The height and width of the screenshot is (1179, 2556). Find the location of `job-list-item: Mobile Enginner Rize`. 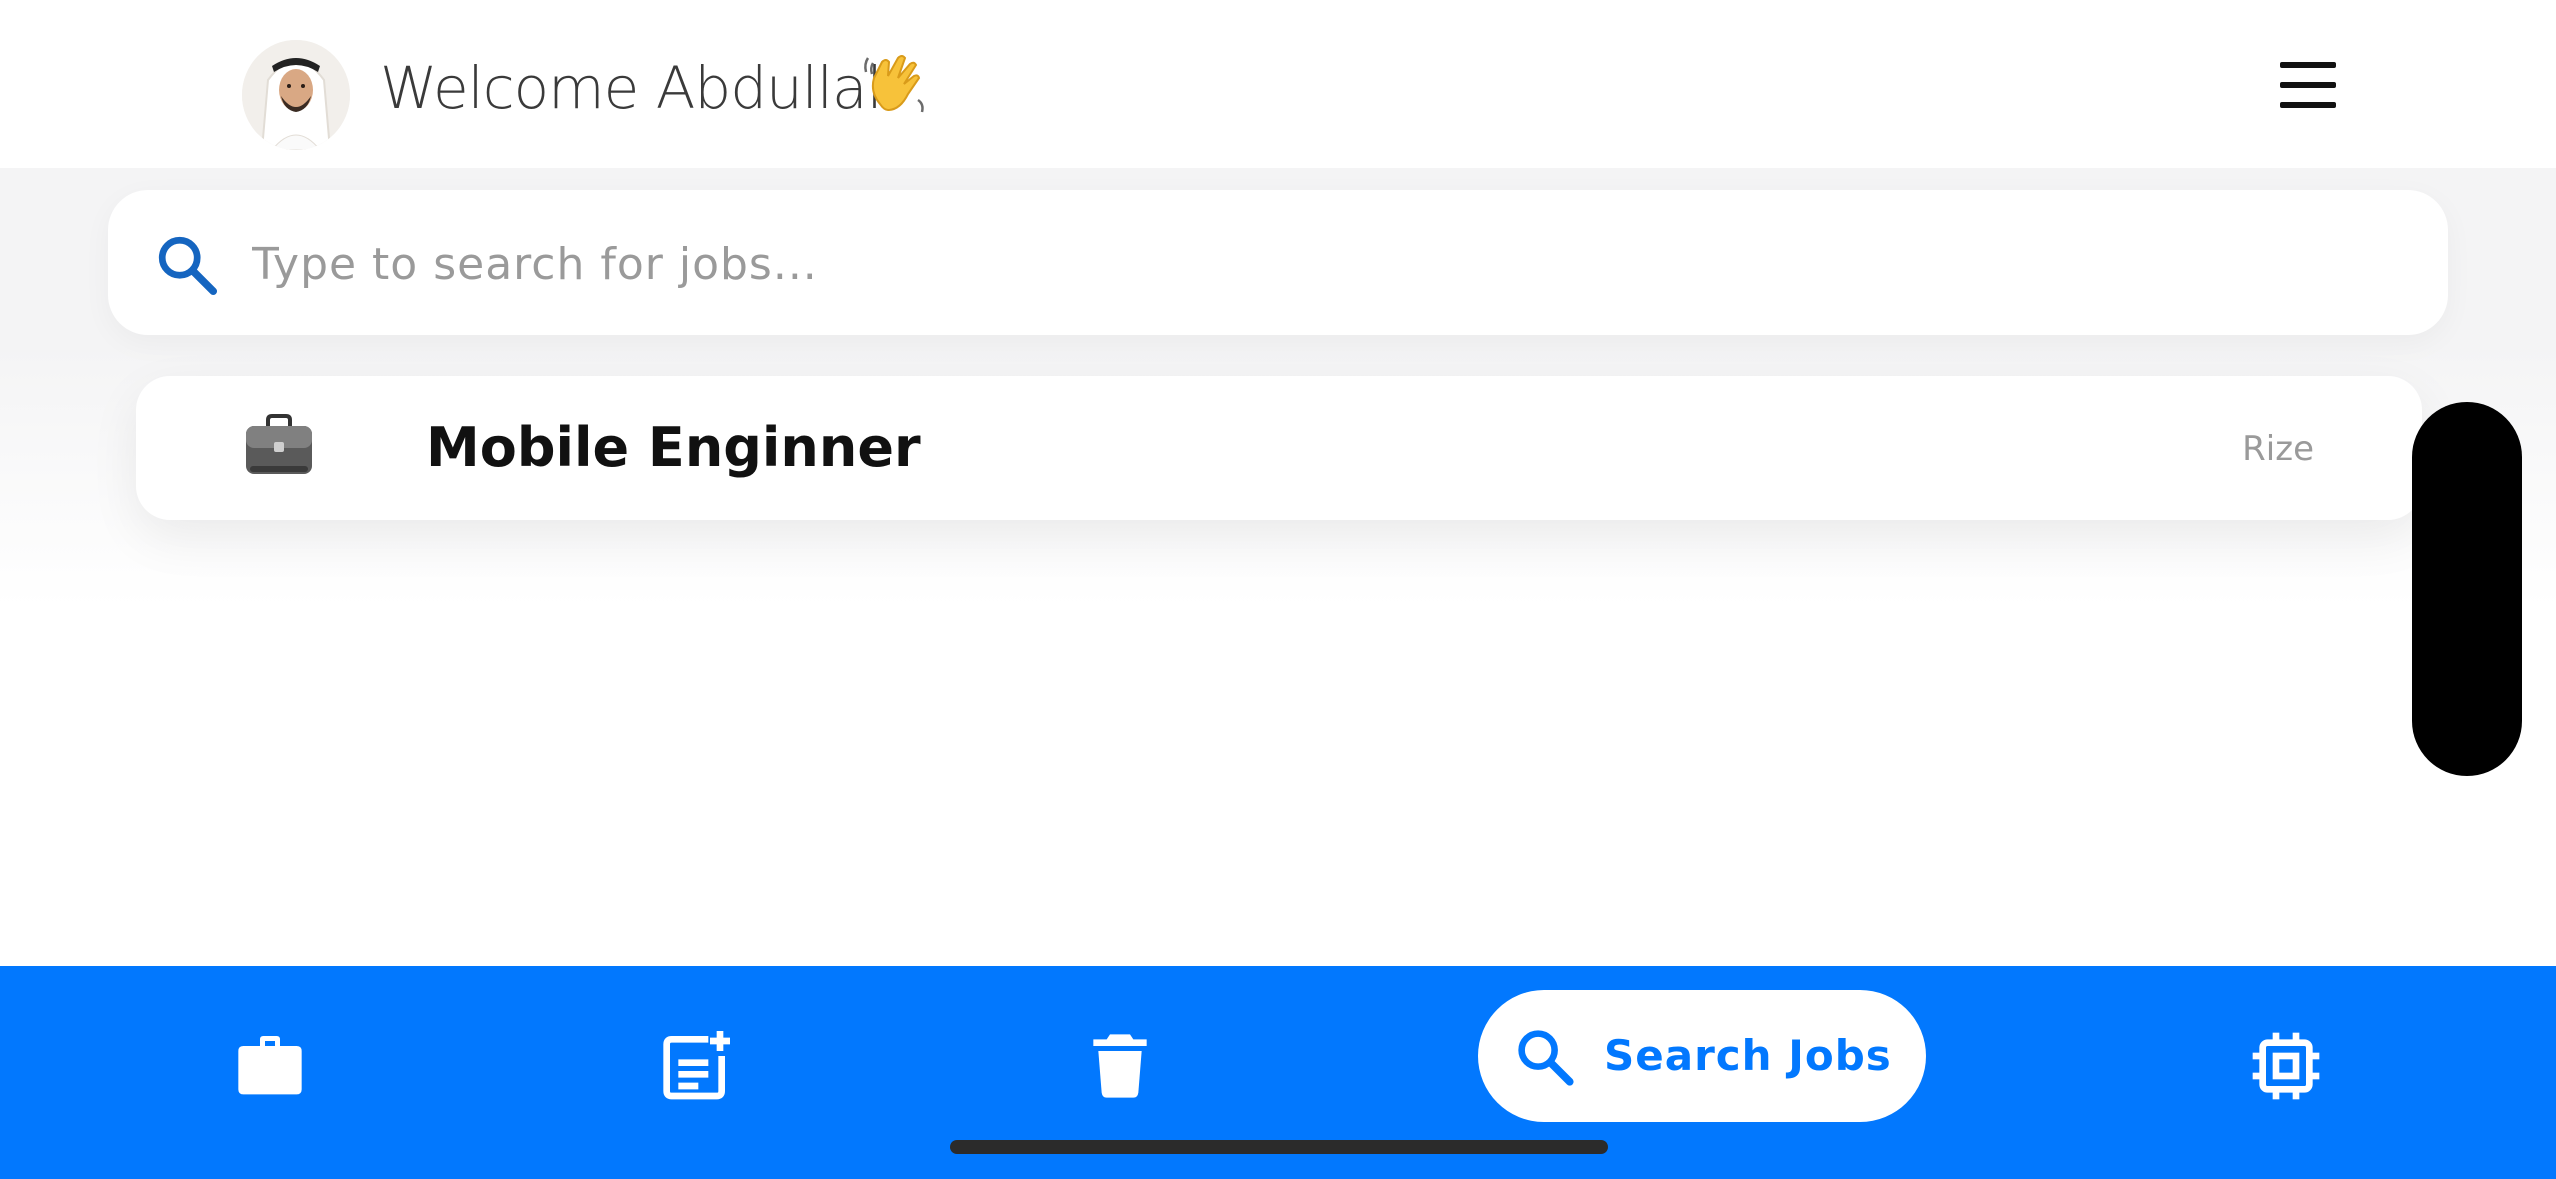

job-list-item: Mobile Enginner Rize is located at coordinates (1279, 448).